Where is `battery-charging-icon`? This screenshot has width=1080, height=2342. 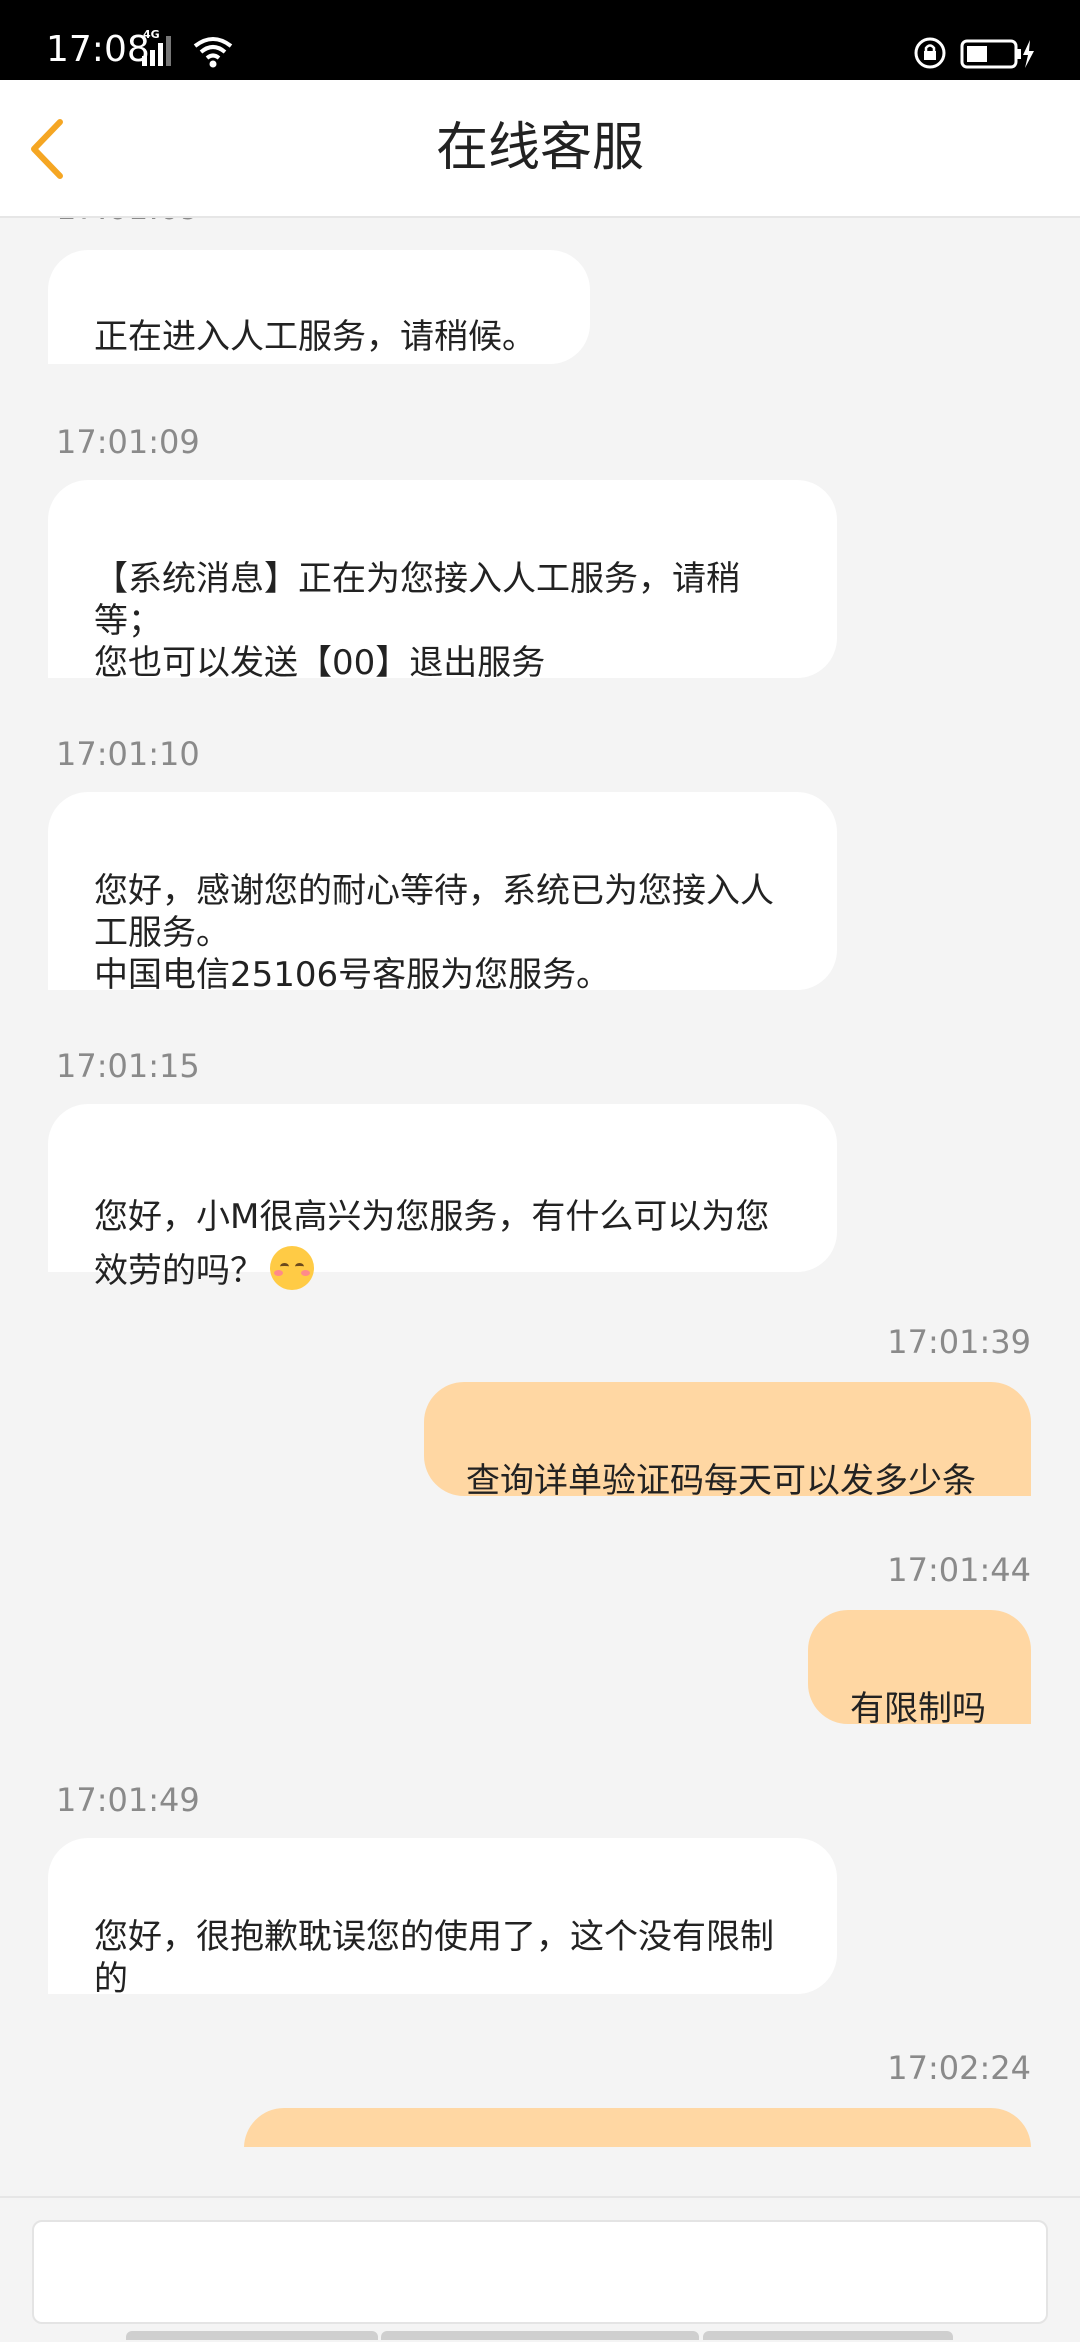 battery-charging-icon is located at coordinates (997, 54).